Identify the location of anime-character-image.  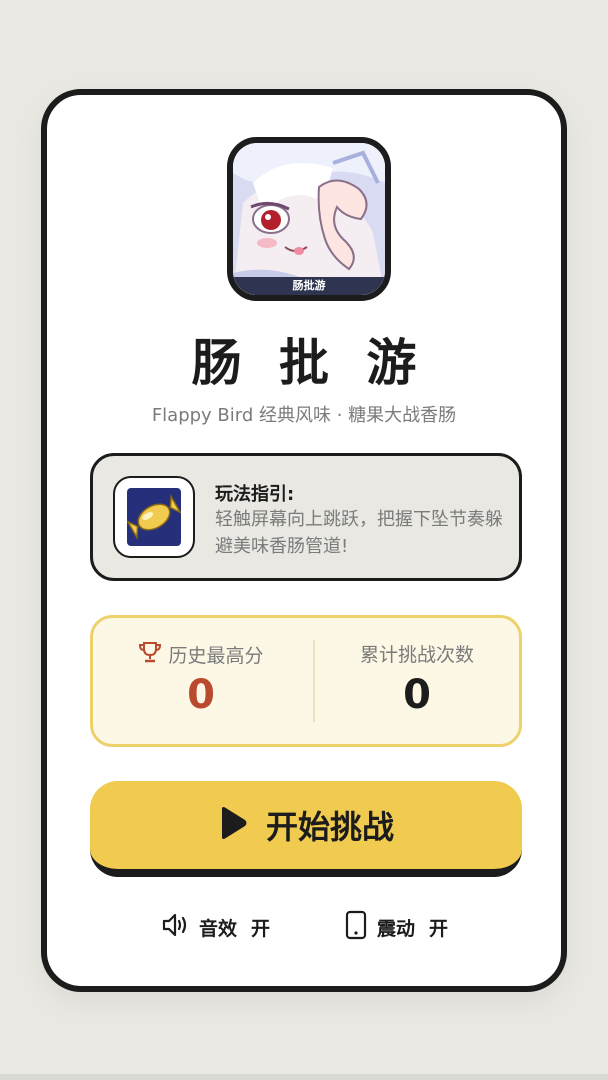
(309, 219).